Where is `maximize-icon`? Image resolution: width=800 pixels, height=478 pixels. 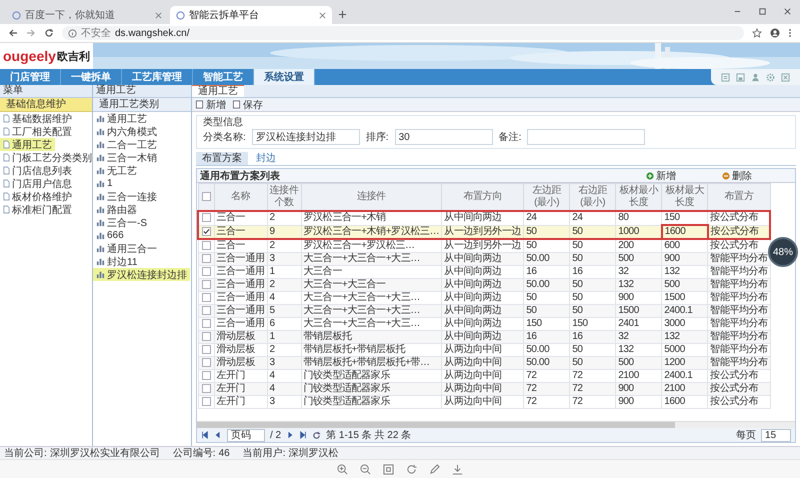
maximize-icon is located at coordinates (762, 11).